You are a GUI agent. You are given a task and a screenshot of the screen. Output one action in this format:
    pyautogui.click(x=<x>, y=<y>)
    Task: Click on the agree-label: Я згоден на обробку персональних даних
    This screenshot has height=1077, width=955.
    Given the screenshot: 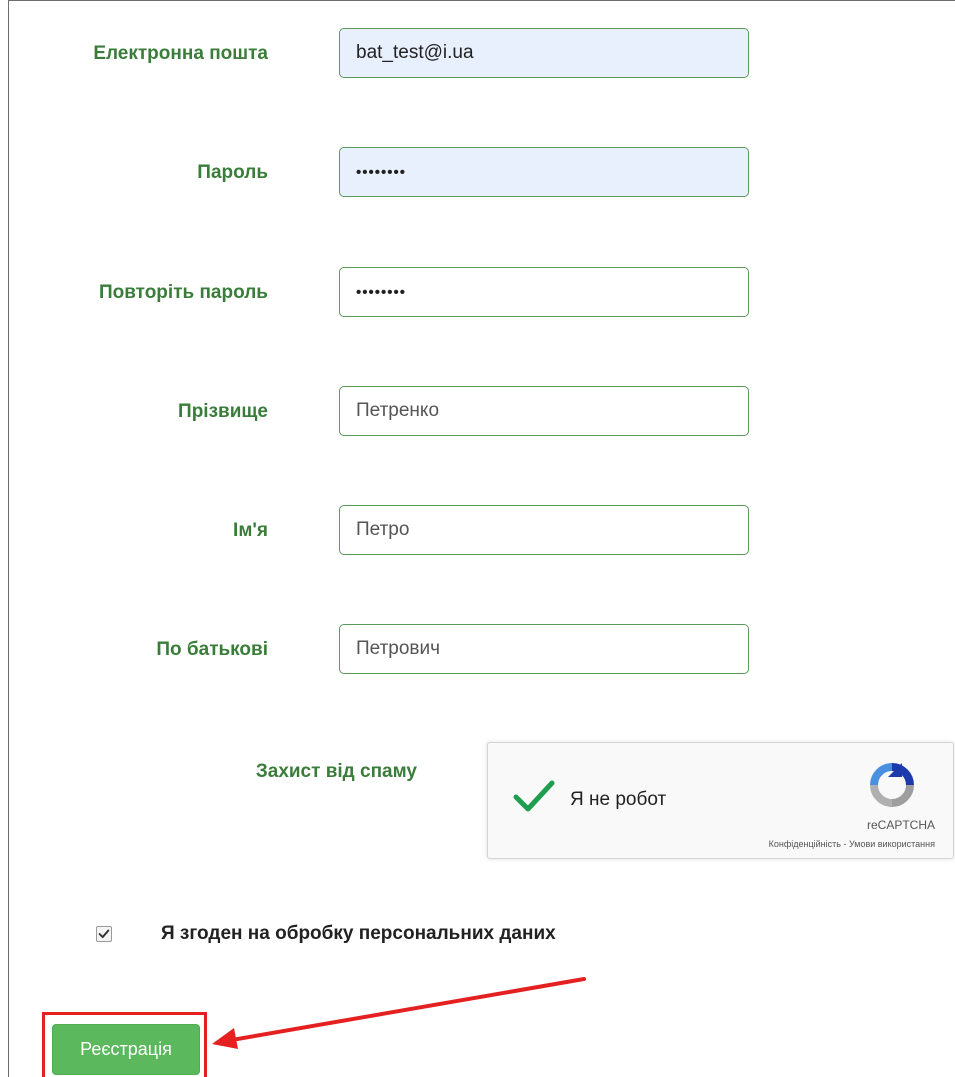 What is the action you would take?
    pyautogui.click(x=358, y=933)
    